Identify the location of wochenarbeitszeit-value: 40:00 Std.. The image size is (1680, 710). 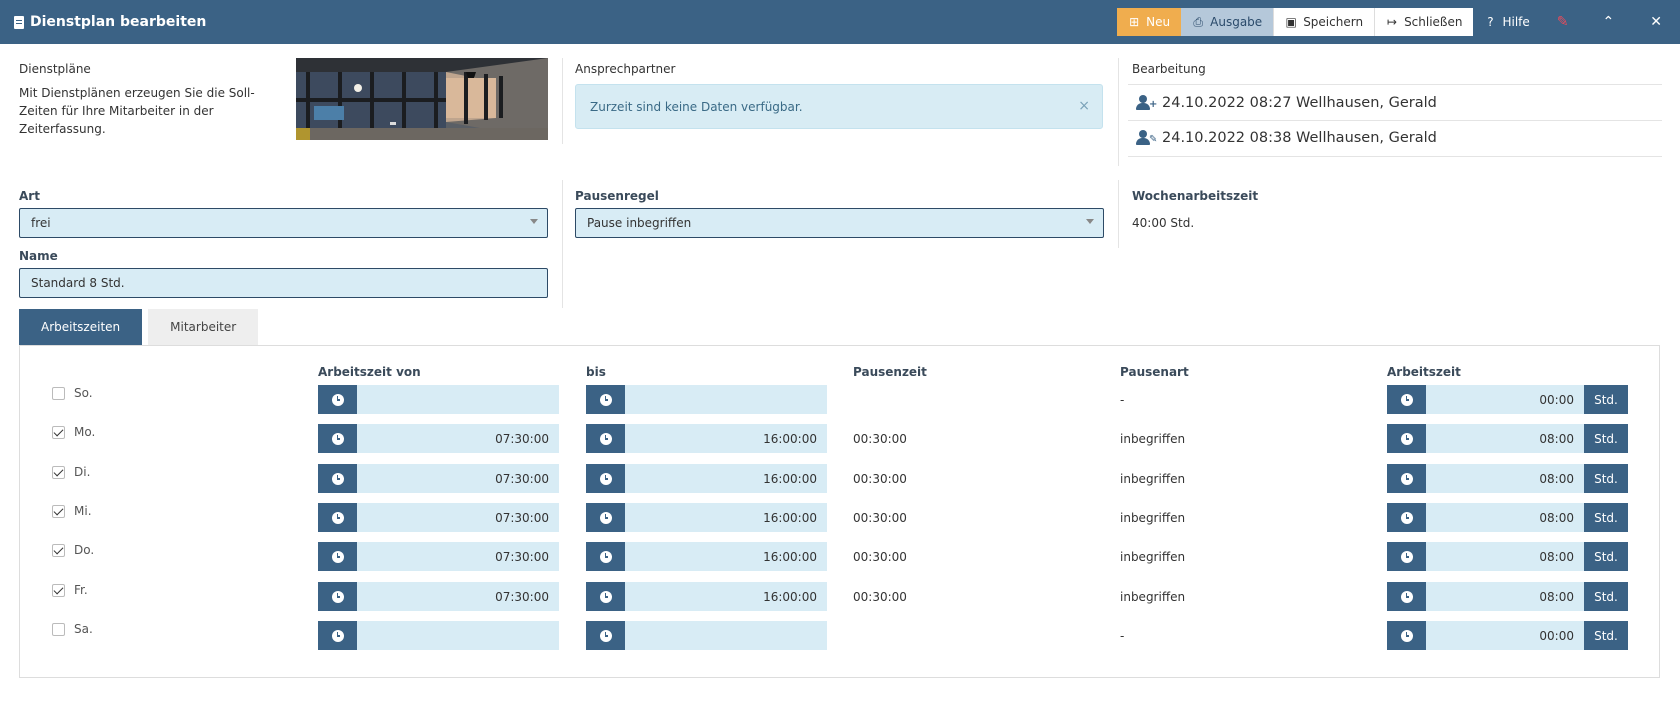
(1163, 223).